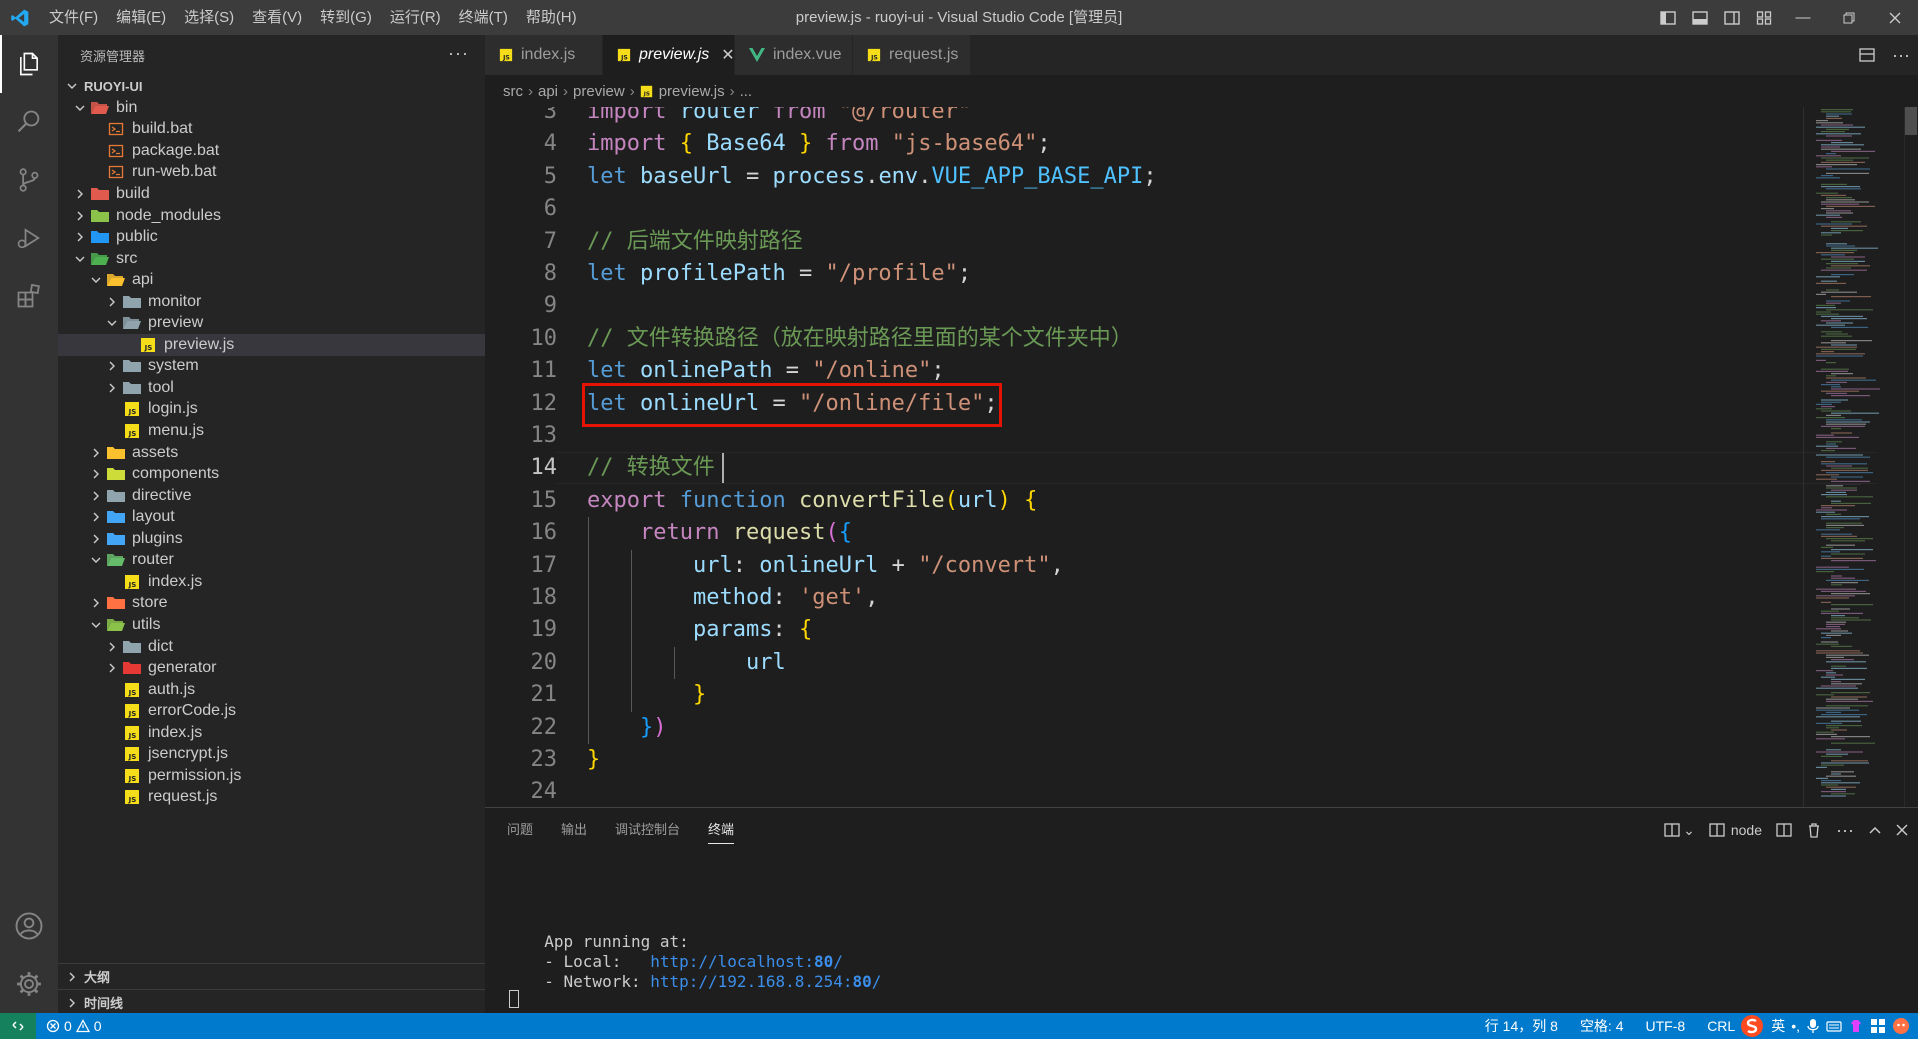  Describe the element at coordinates (29, 64) in the screenshot. I see `explorer-icon` at that location.